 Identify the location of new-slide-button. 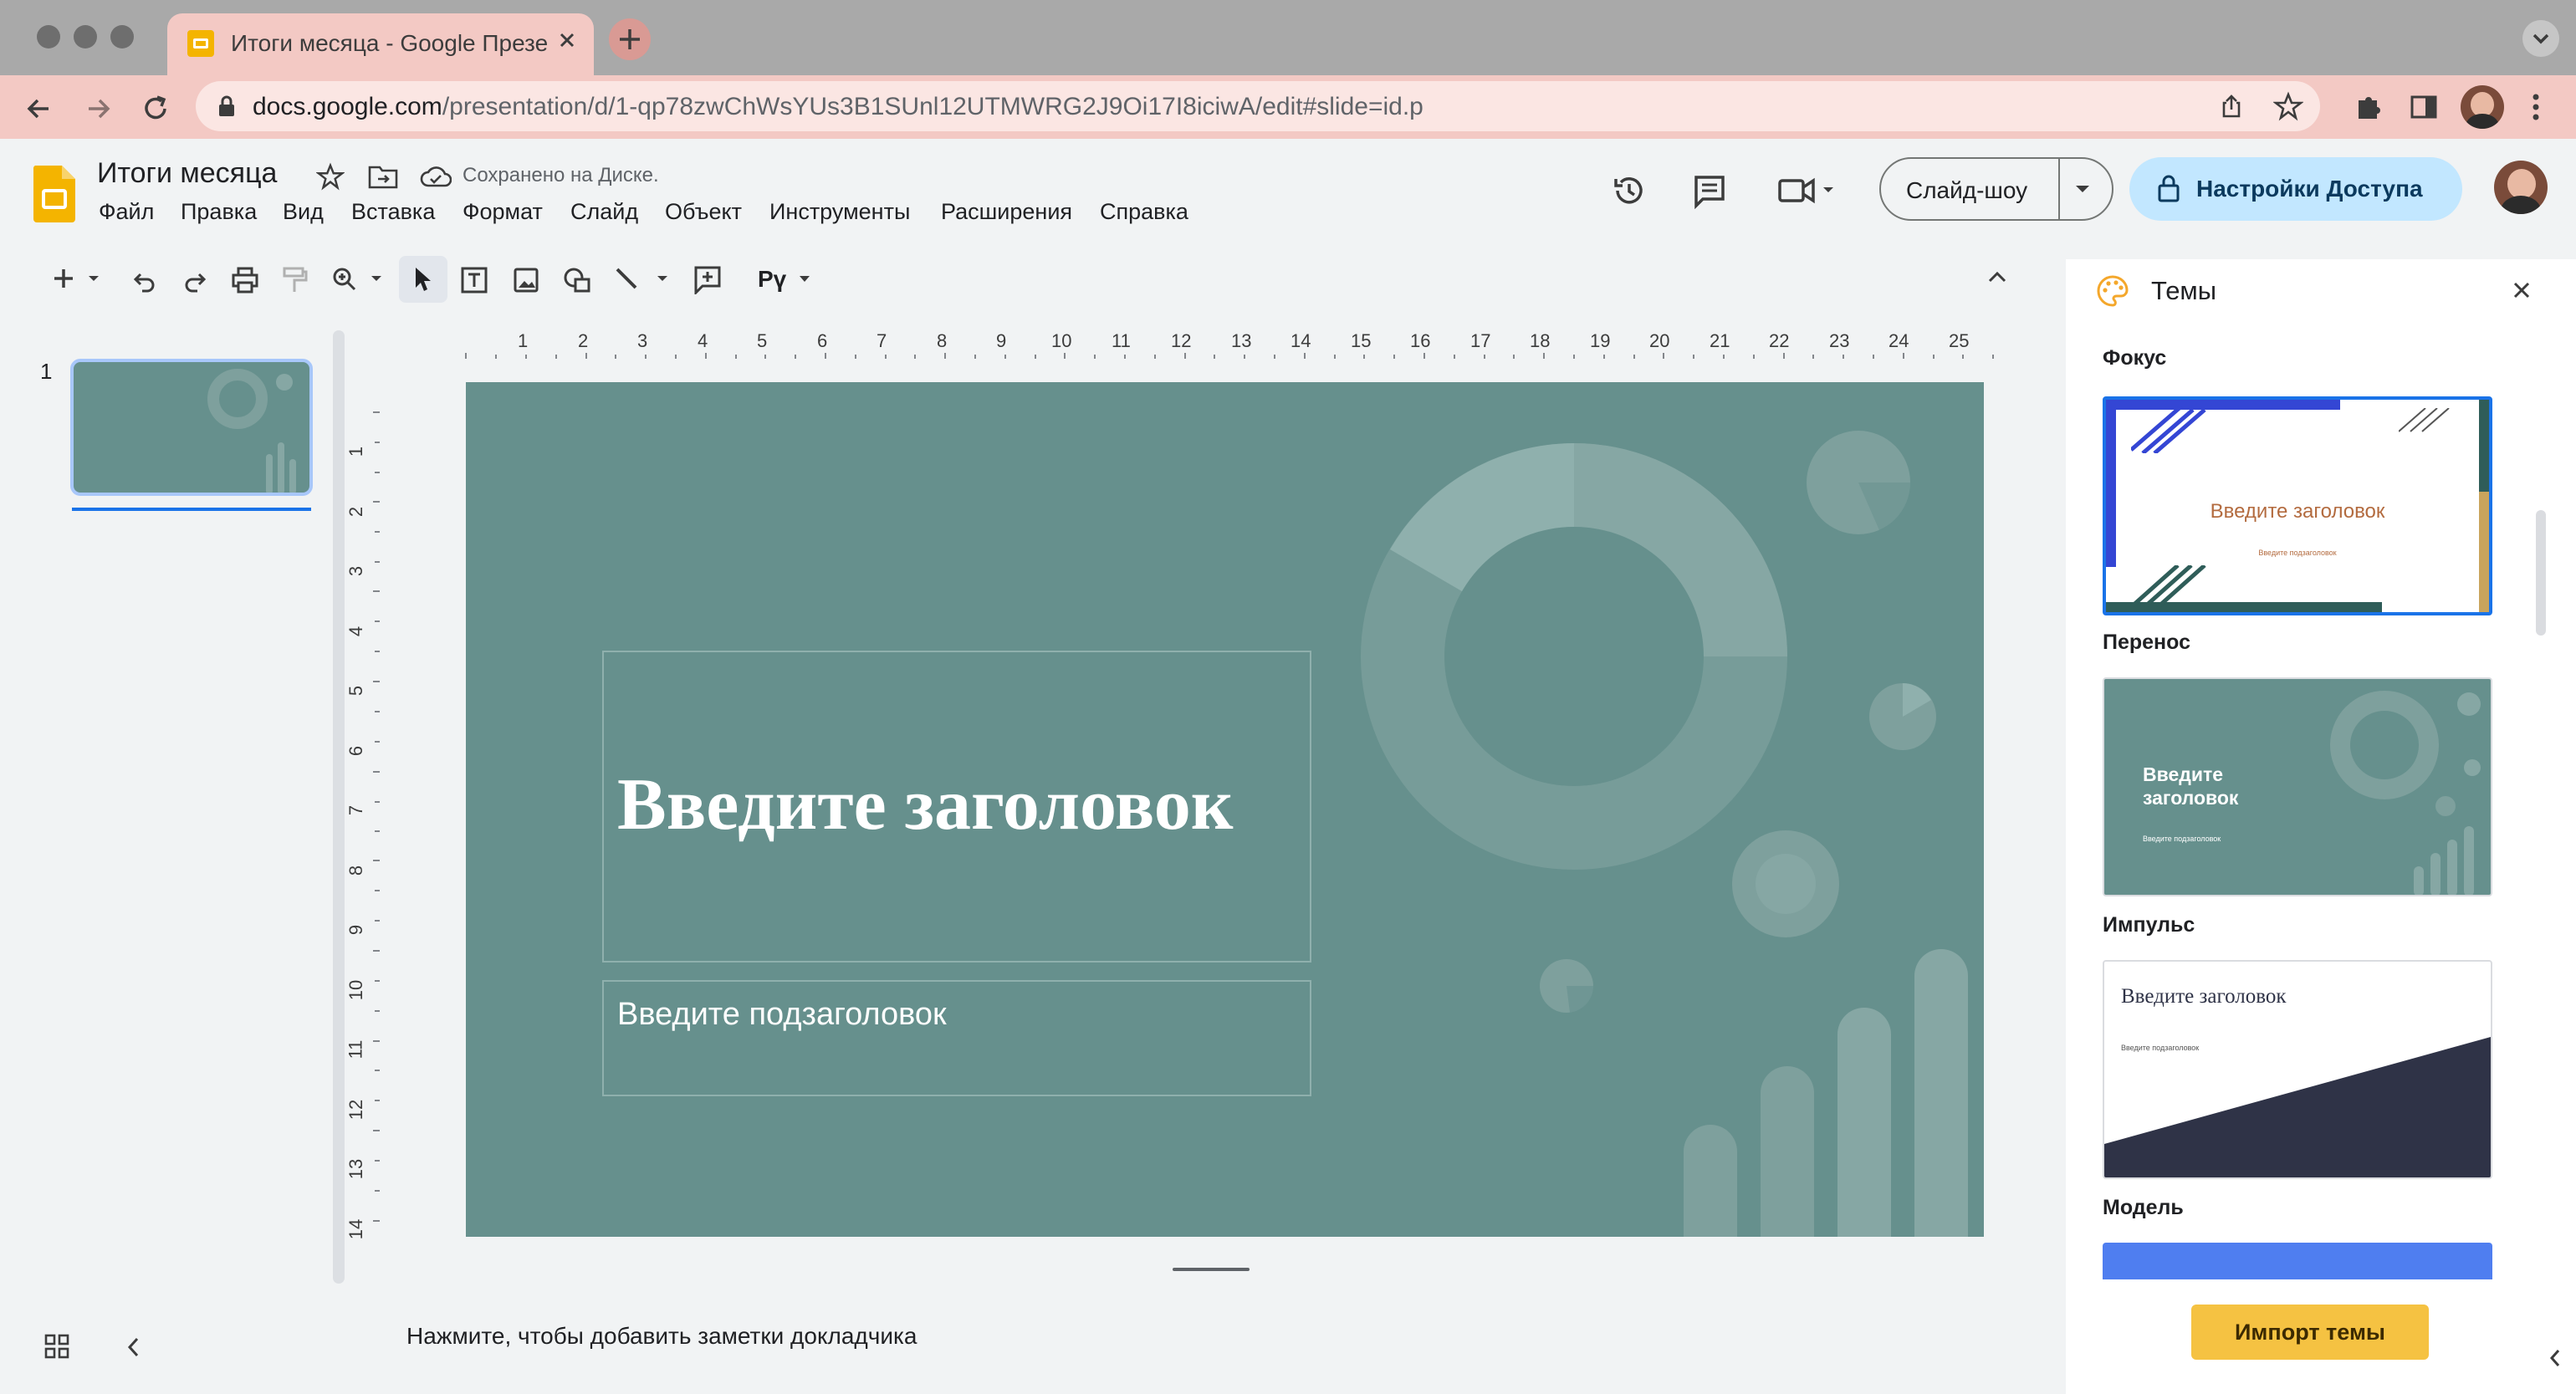
(76, 278).